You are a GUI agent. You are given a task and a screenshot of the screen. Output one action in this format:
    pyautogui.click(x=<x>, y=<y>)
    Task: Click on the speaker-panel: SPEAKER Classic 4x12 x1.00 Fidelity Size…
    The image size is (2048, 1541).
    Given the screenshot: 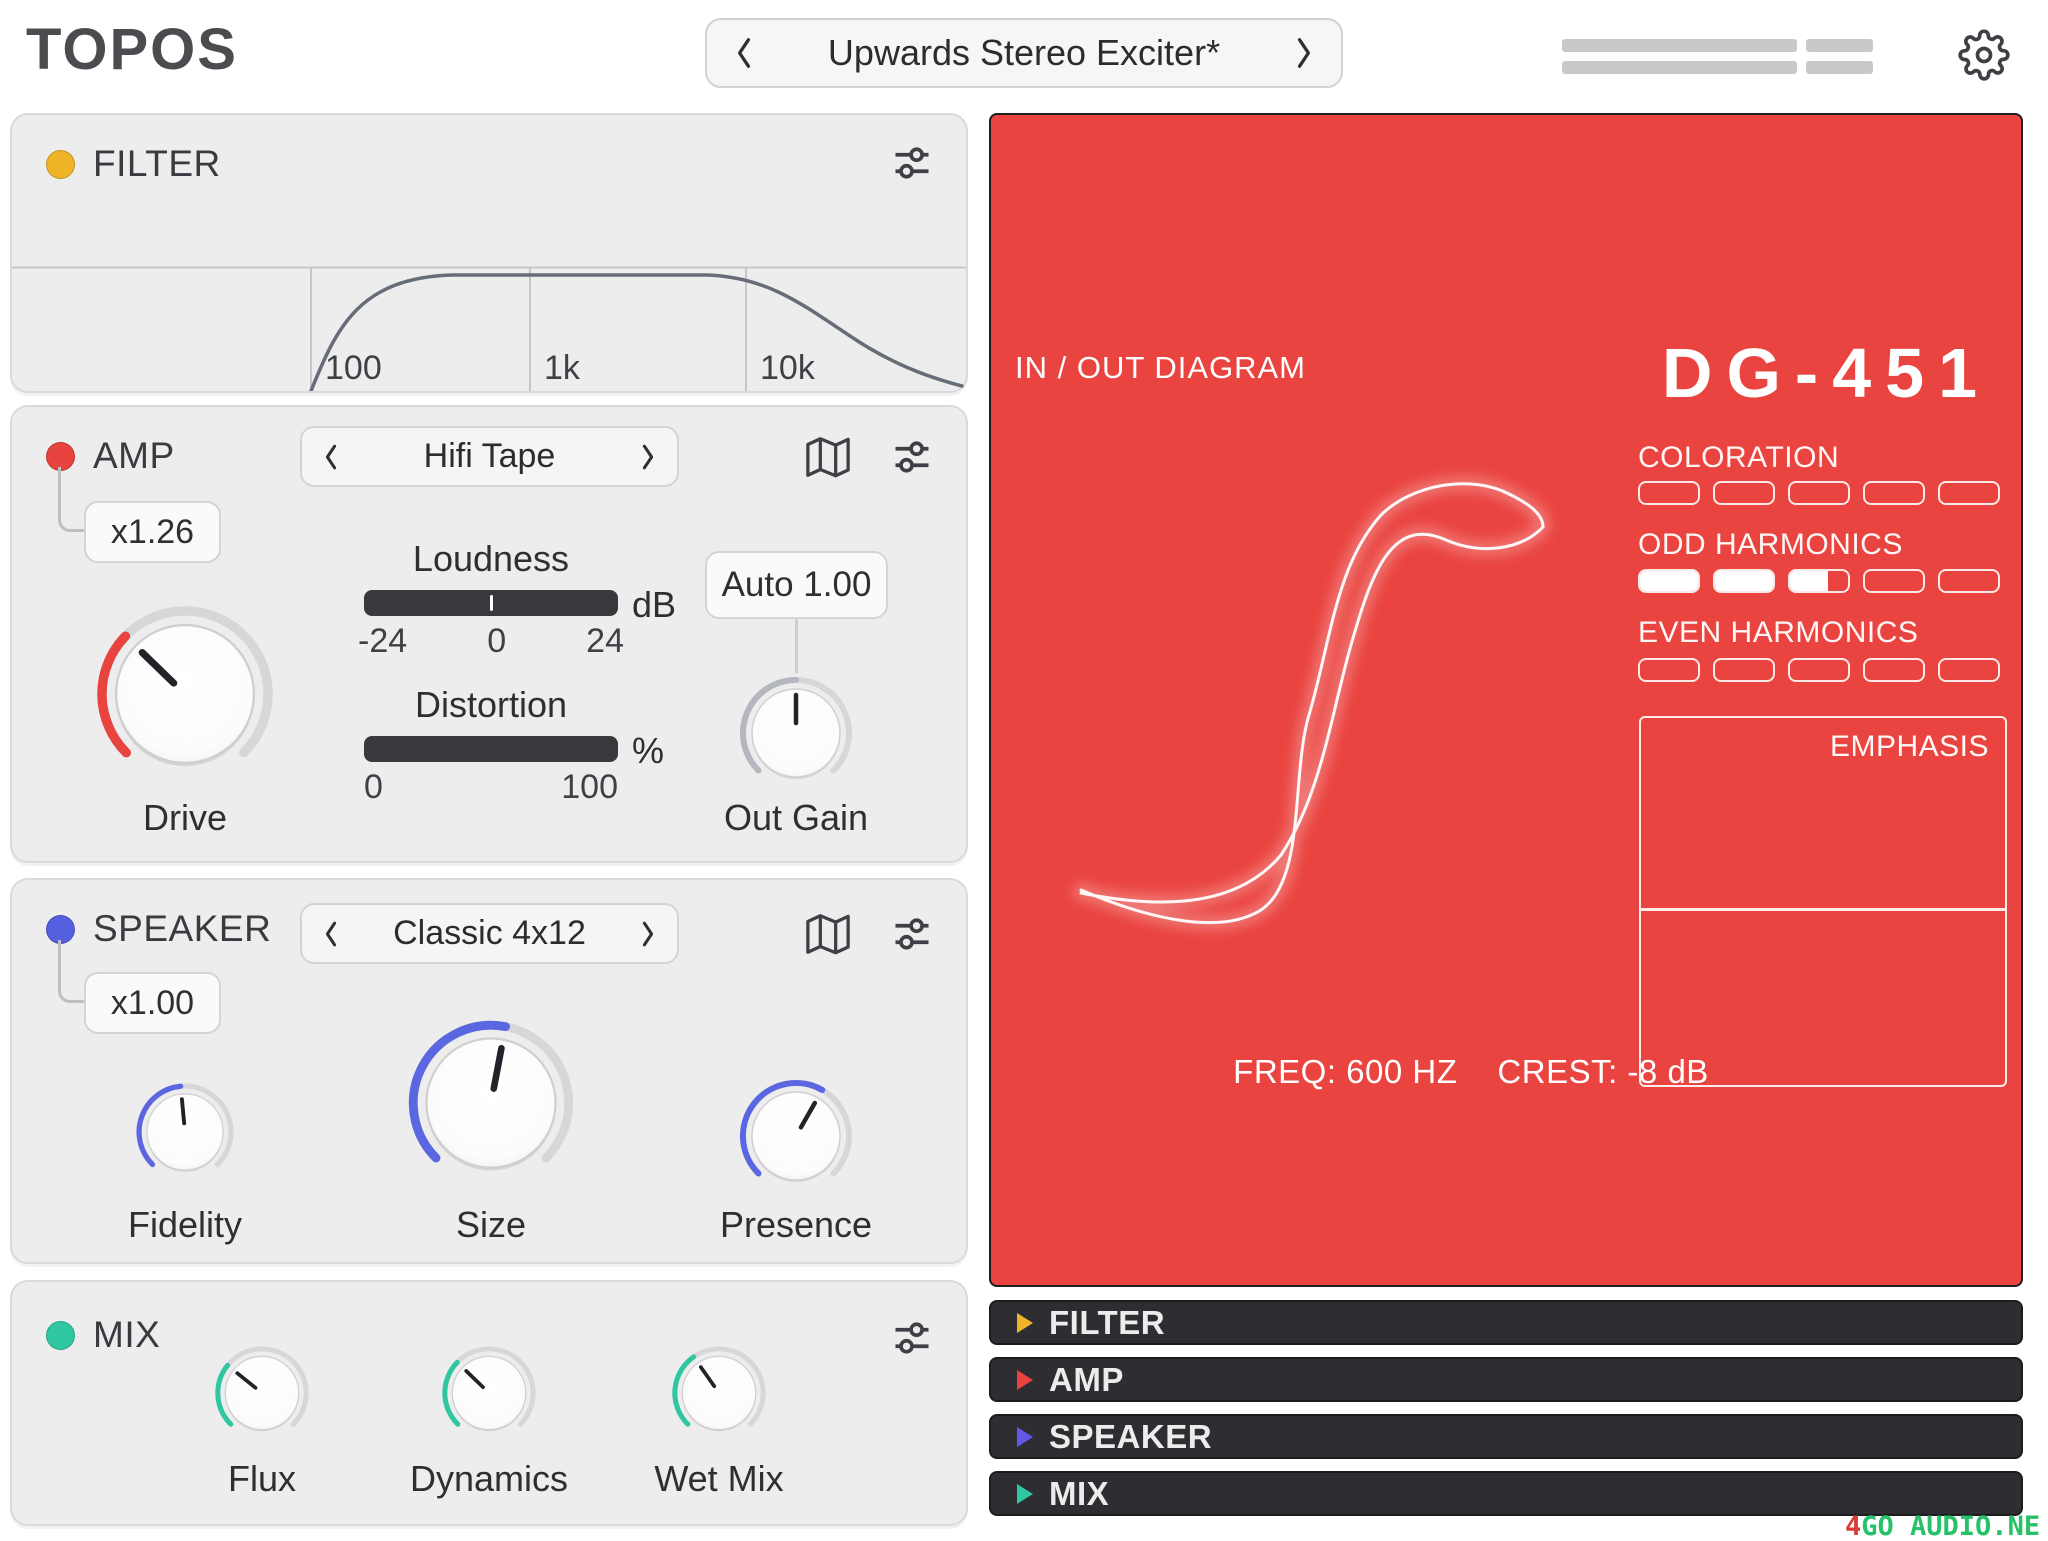 What is the action you would take?
    pyautogui.click(x=489, y=1071)
    